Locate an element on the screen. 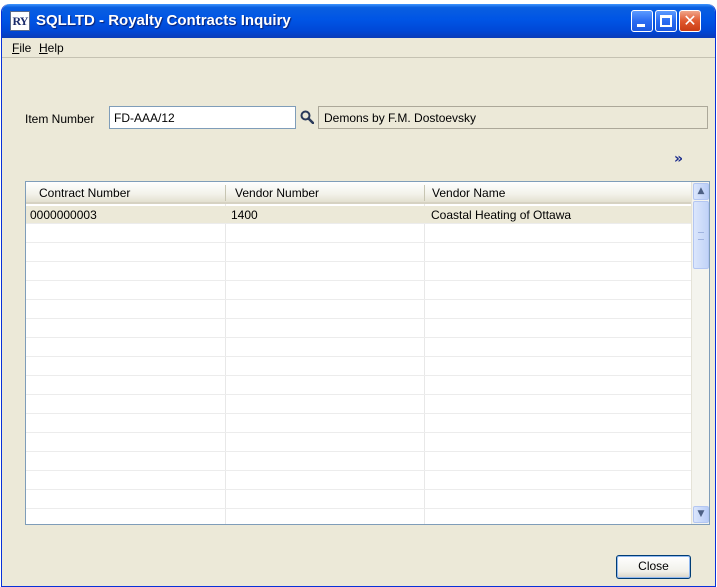 The height and width of the screenshot is (587, 717). item-number-label: Item Number is located at coordinates (60, 119).